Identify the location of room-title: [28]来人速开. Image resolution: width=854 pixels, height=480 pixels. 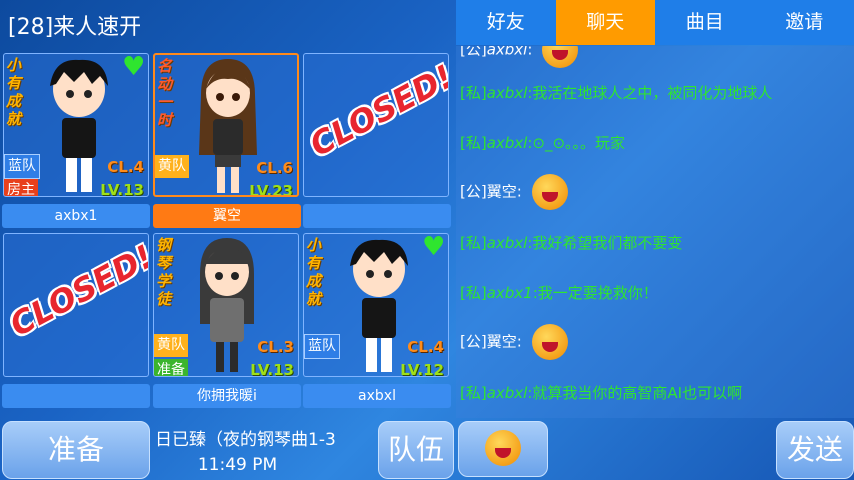
(75, 27).